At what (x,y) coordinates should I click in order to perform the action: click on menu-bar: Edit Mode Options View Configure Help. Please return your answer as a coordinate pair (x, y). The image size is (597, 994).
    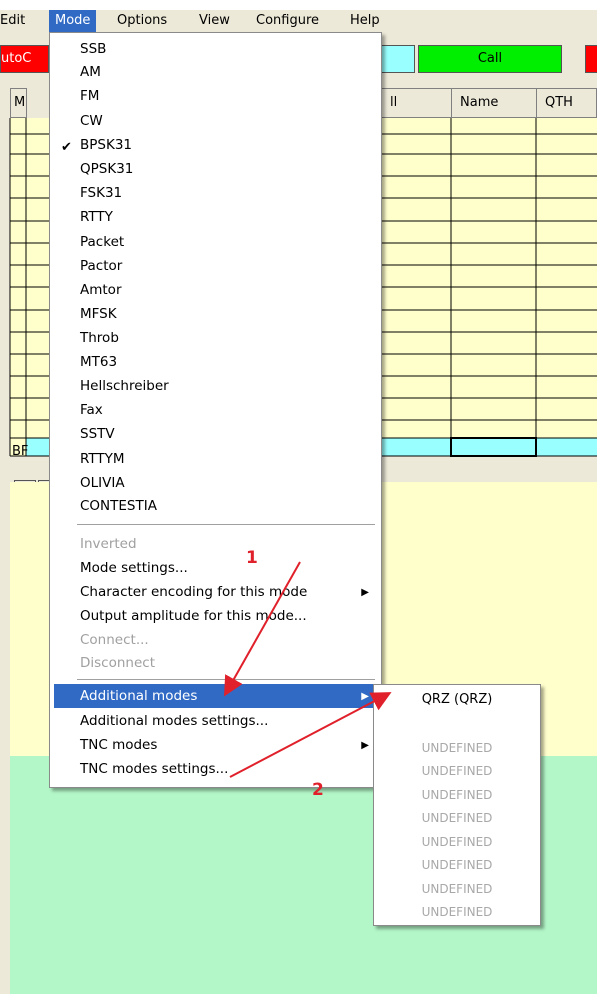
    Looking at the image, I should click on (298, 21).